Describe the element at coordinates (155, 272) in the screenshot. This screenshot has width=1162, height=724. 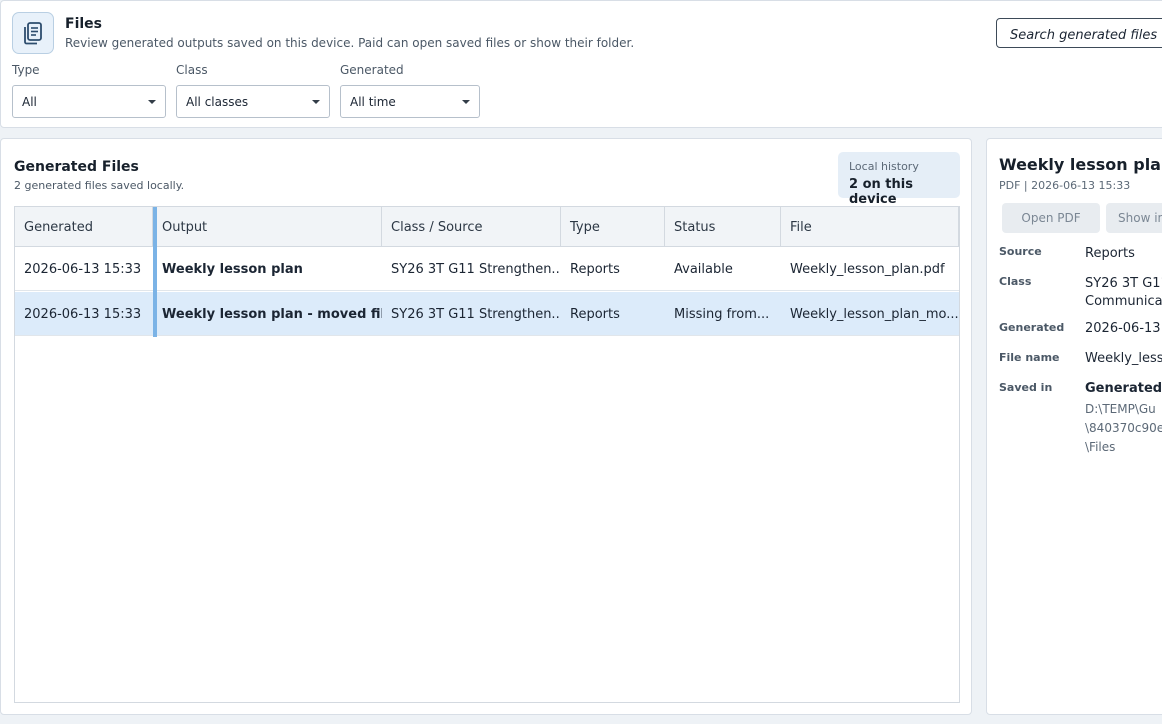
I see `column-divider-accent` at that location.